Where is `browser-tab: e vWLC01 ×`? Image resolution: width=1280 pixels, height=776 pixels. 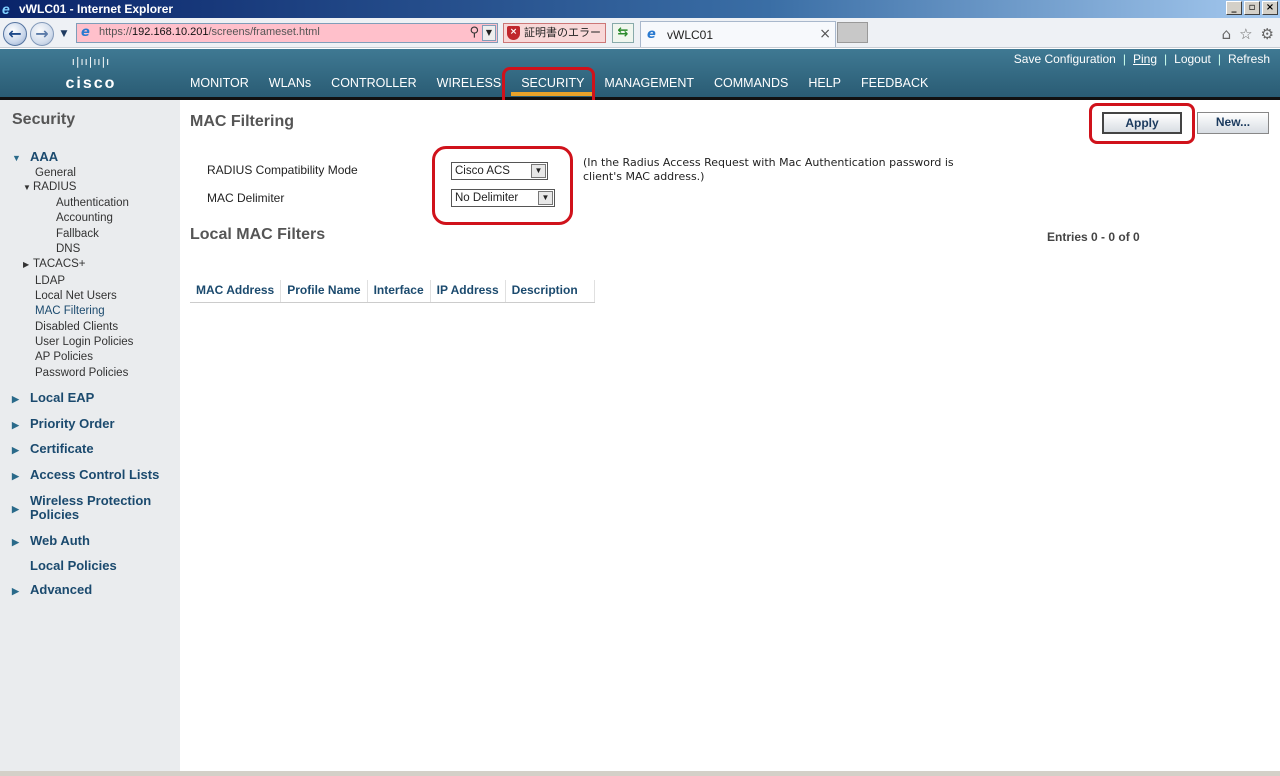 browser-tab: e vWLC01 × is located at coordinates (738, 34).